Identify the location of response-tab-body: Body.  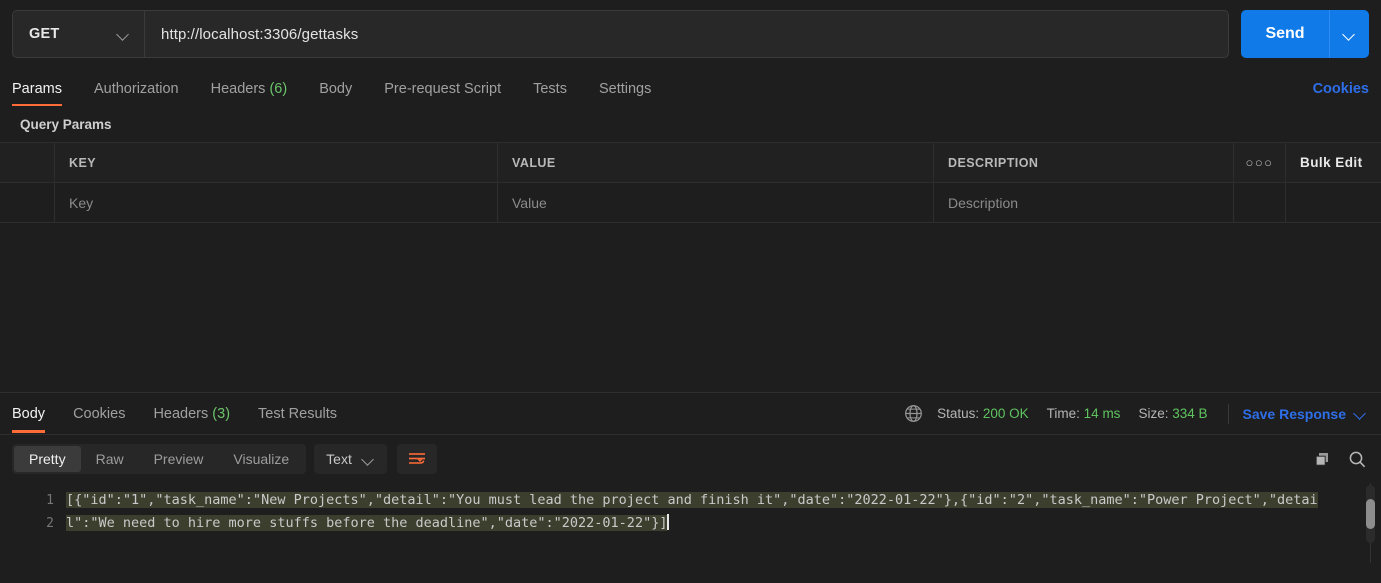
(29, 419).